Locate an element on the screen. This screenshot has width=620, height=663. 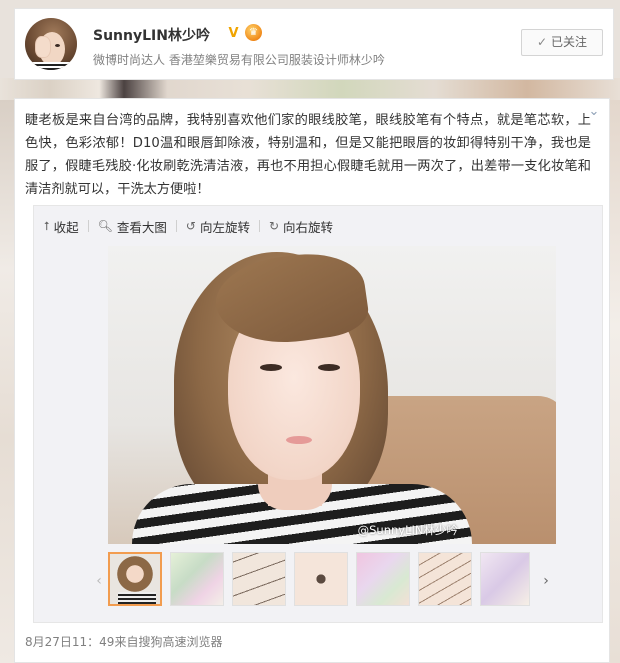
chevron-down-icon: ⌄ is located at coordinates (594, 112).